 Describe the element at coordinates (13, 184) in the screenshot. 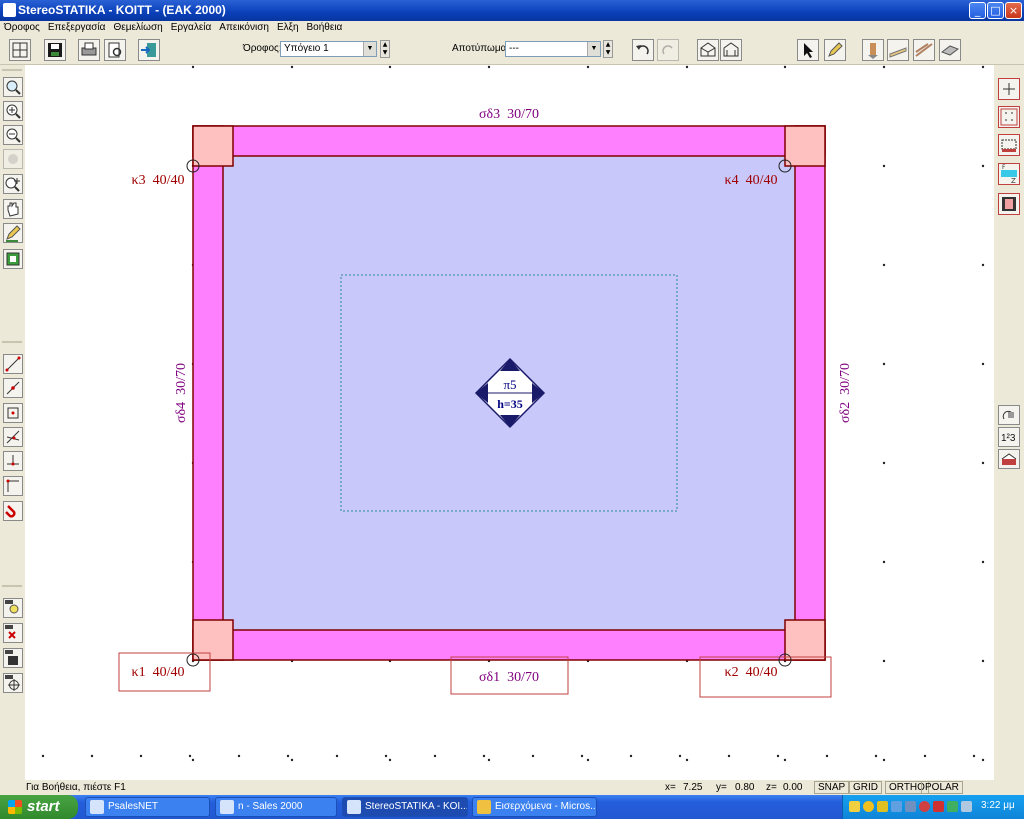

I see `zoom-extents-icon` at that location.